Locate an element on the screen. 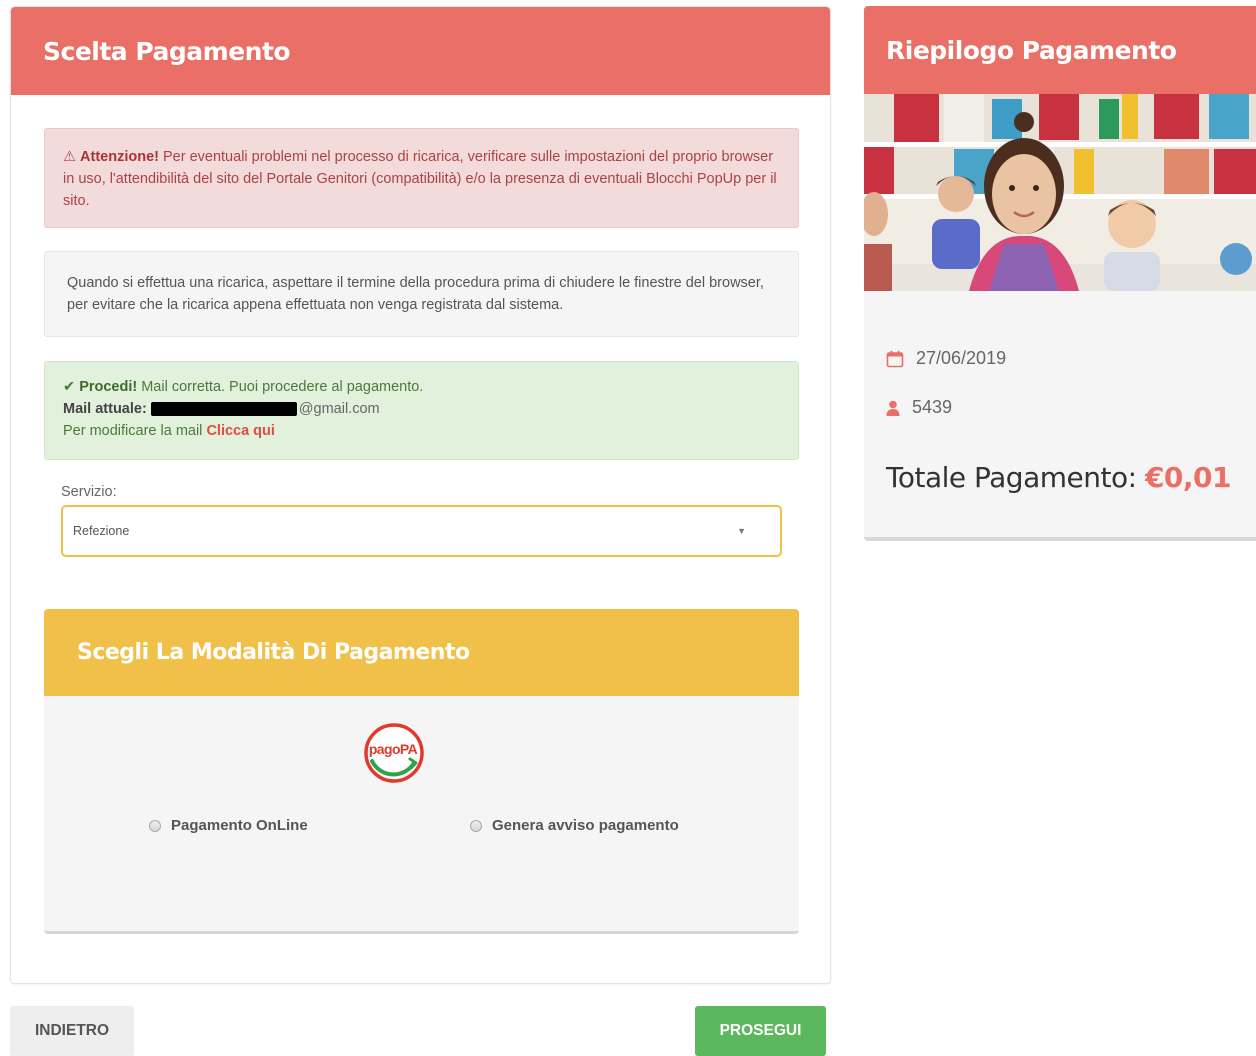 Image resolution: width=1256 pixels, height=1056 pixels. check-icon: ✔ is located at coordinates (69, 387).